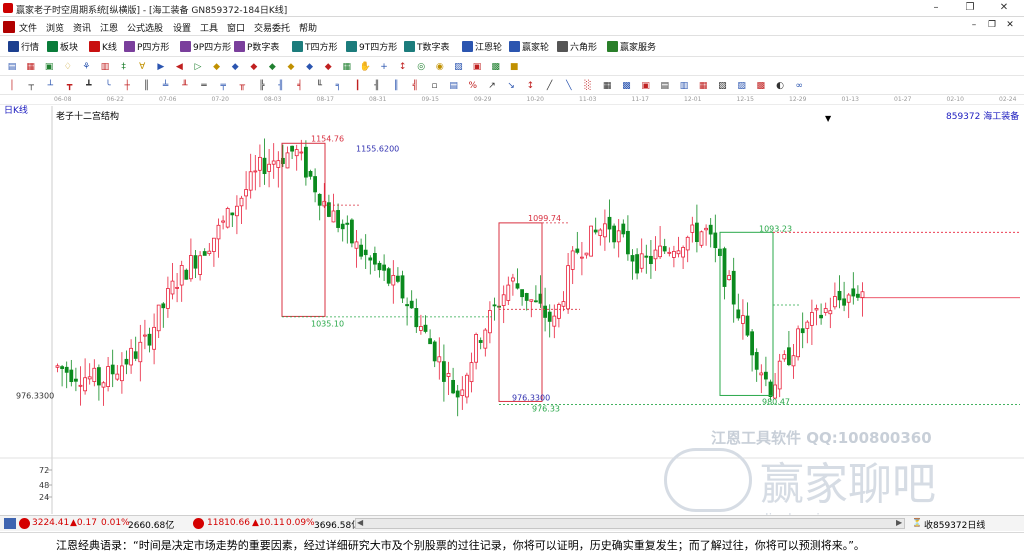 This screenshot has height=554, width=1024. I want to click on toolbar-button-2: K线, so click(103, 47).